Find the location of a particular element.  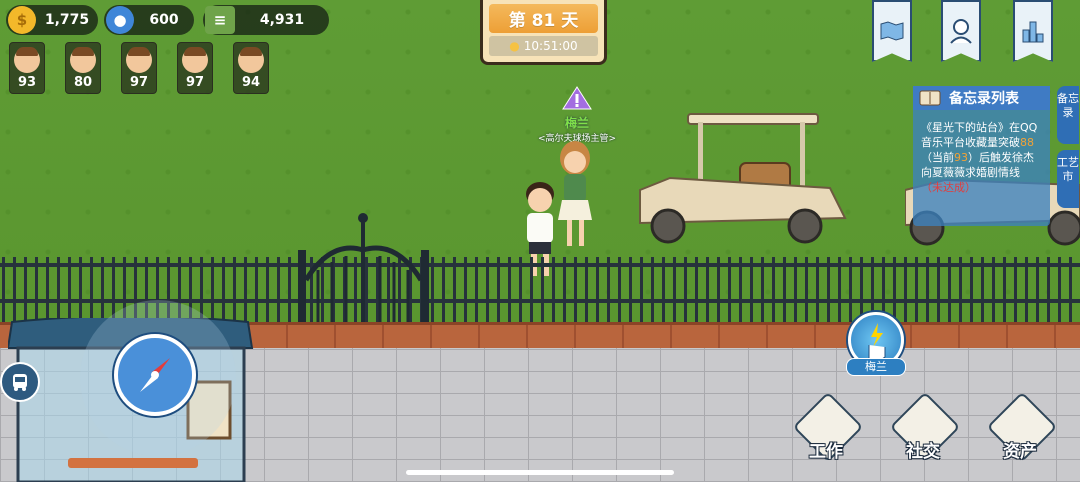

npc-level: 93 is located at coordinates (27, 82).